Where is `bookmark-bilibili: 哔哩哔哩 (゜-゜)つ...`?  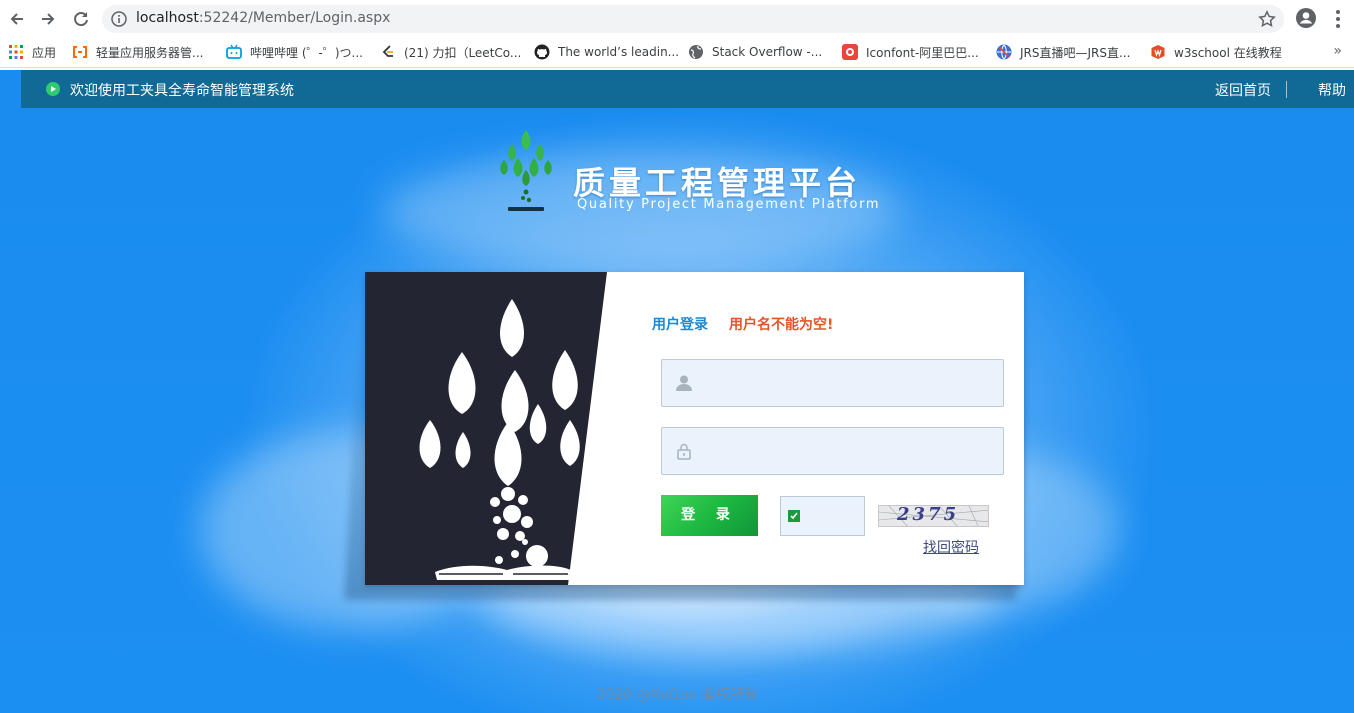
bookmark-bilibili: 哔哩哔哩 (゜-゜)つ... is located at coordinates (294, 52).